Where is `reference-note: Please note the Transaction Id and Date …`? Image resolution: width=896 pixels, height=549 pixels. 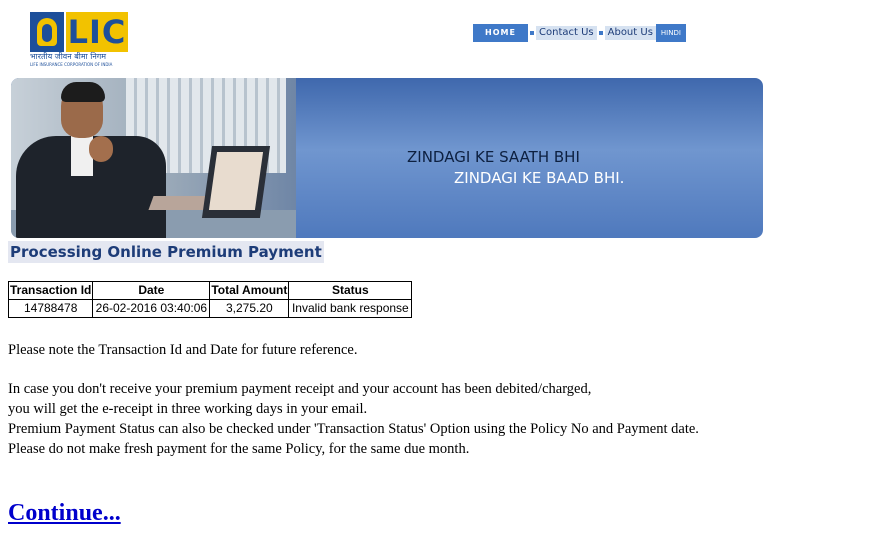 reference-note: Please note the Transaction Id and Date … is located at coordinates (183, 350).